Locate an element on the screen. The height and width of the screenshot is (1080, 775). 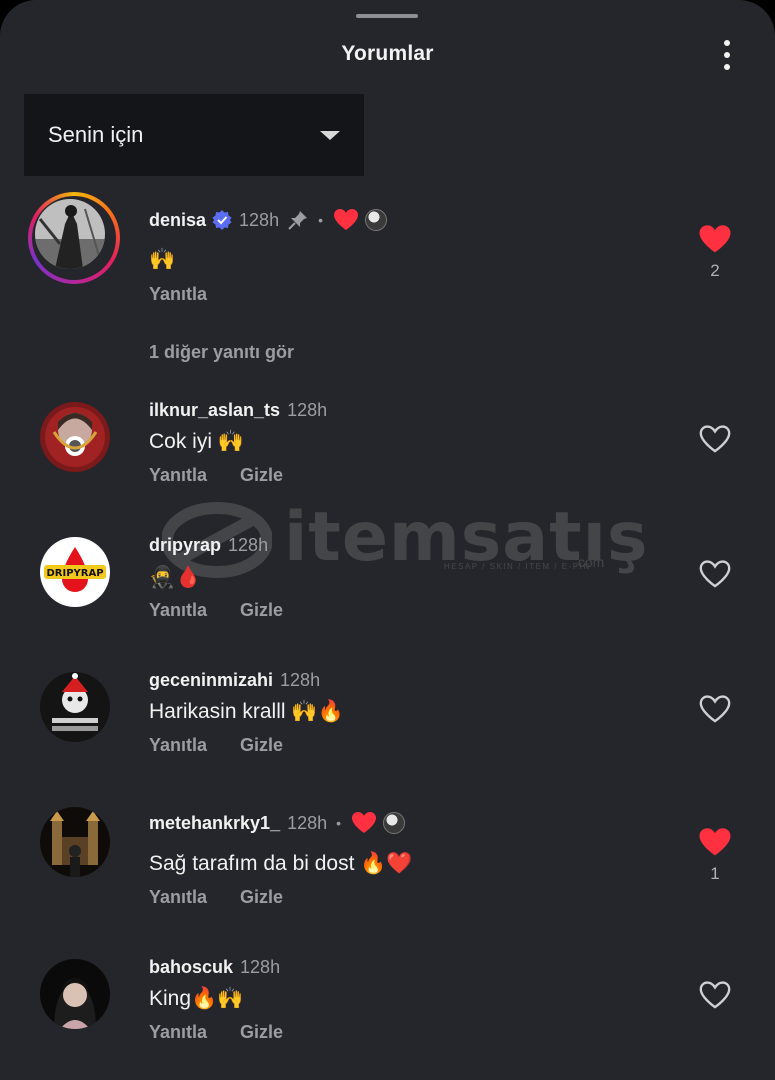
avatar: DRIPYRAP is located at coordinates (75, 572).